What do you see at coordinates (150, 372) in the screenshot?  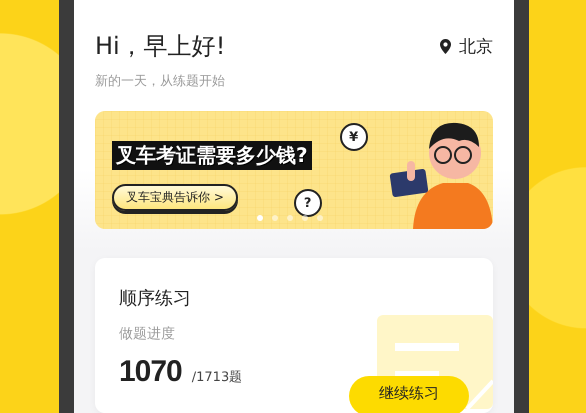 I see `done-count: 1070` at bounding box center [150, 372].